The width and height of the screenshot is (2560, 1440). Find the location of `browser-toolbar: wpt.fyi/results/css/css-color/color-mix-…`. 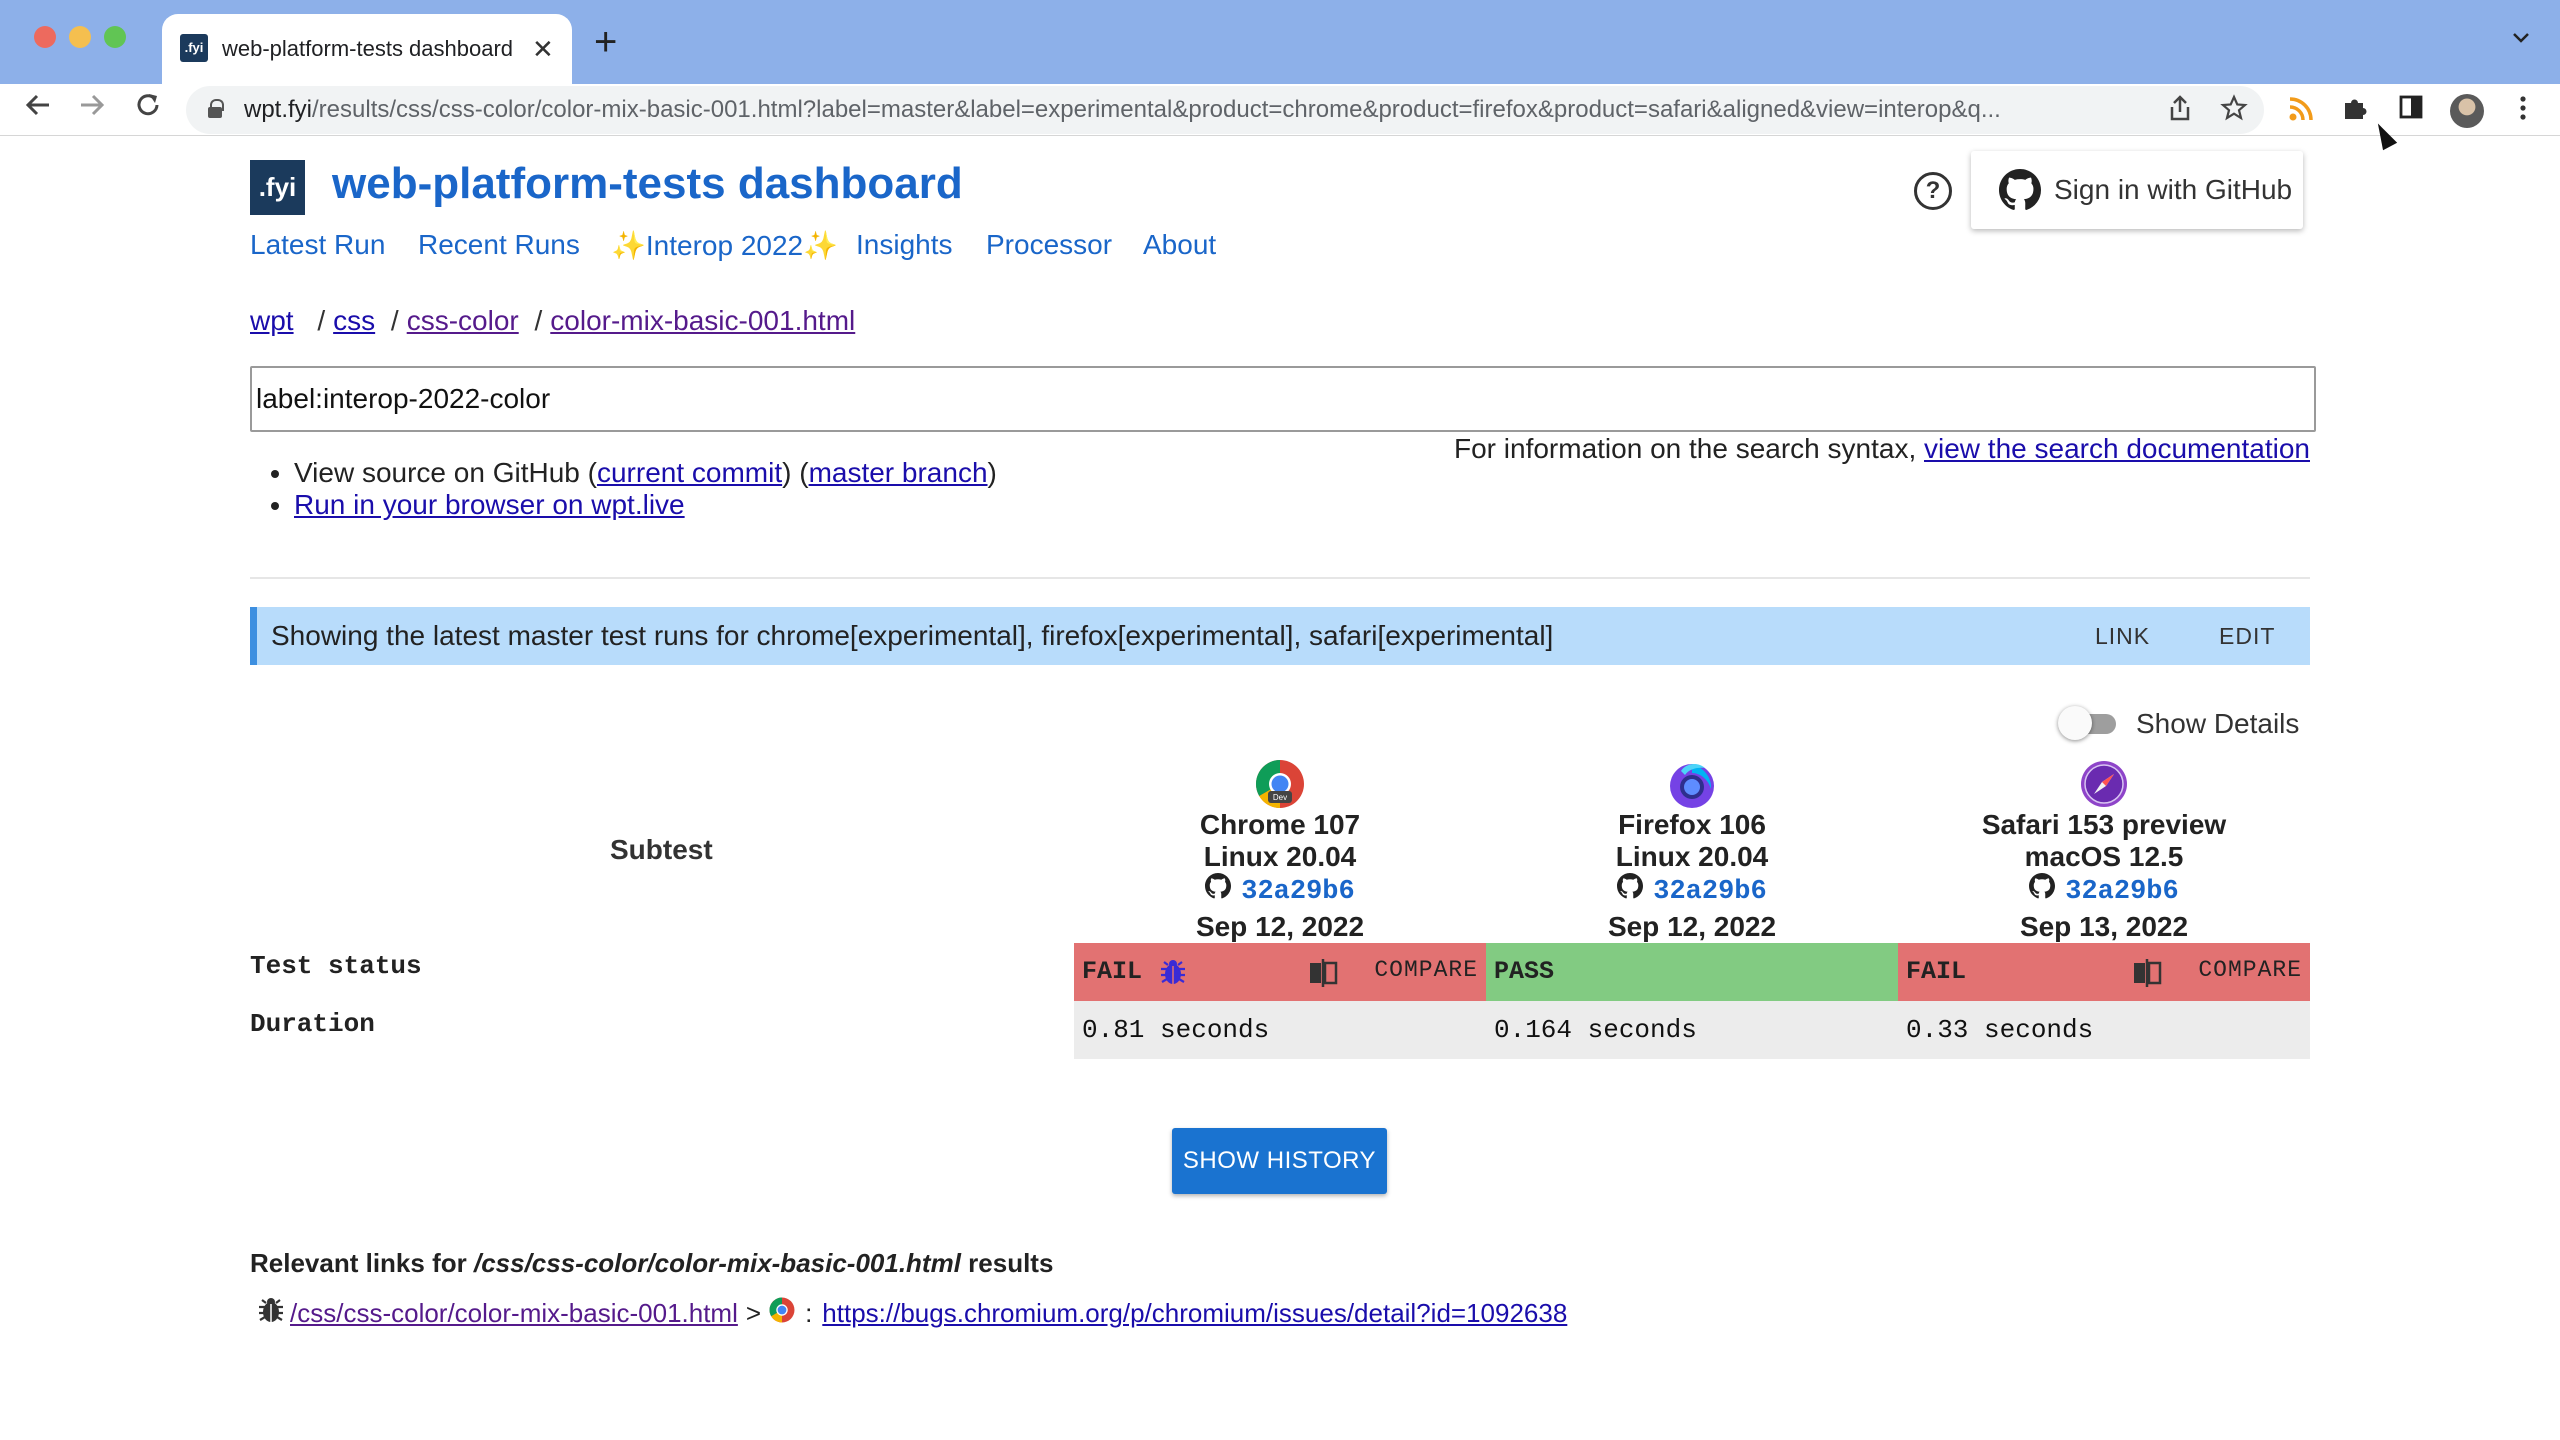

browser-toolbar: wpt.fyi/results/css/css-color/color-mix-… is located at coordinates (1280, 110).